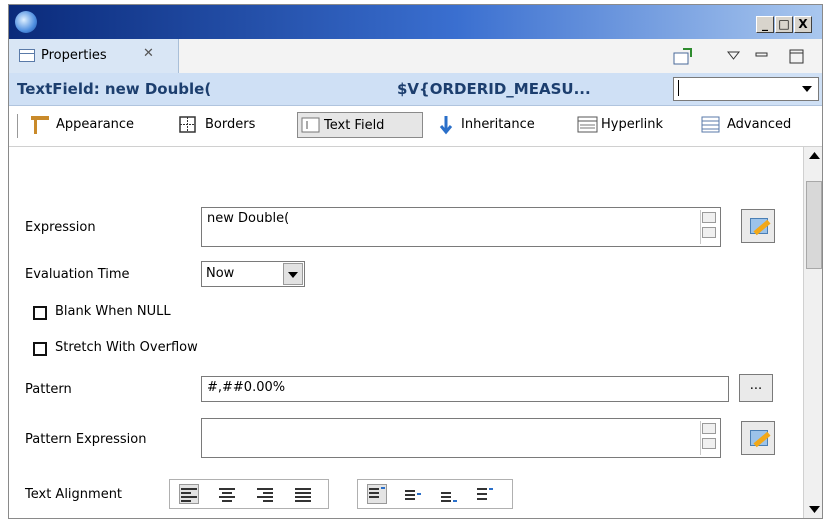 This screenshot has width=825, height=521. I want to click on expression-editor-button, so click(758, 226).